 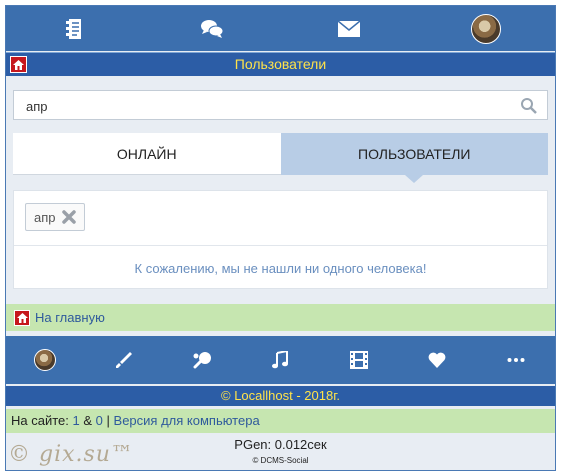 I want to click on tab-online: ОНЛАЙН, so click(x=147, y=154).